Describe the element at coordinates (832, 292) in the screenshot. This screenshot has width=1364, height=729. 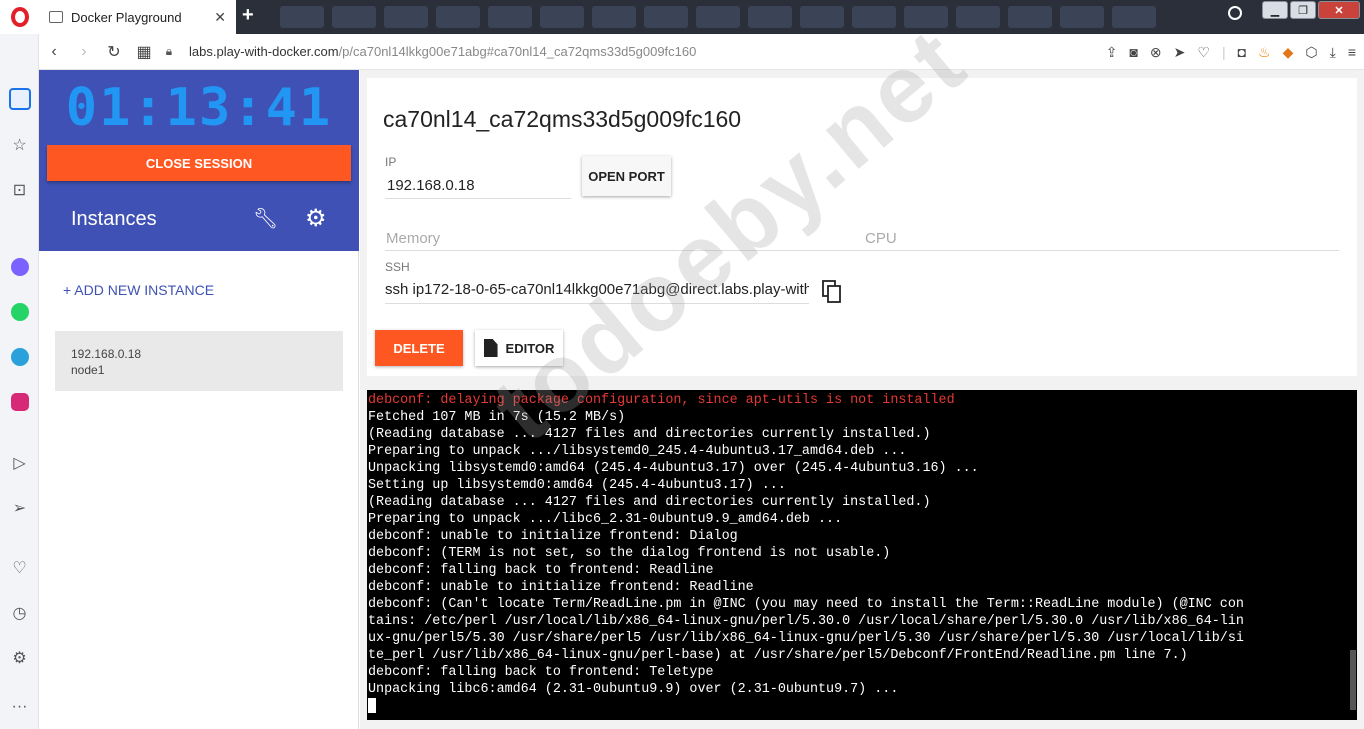
I see `copy-icon` at that location.